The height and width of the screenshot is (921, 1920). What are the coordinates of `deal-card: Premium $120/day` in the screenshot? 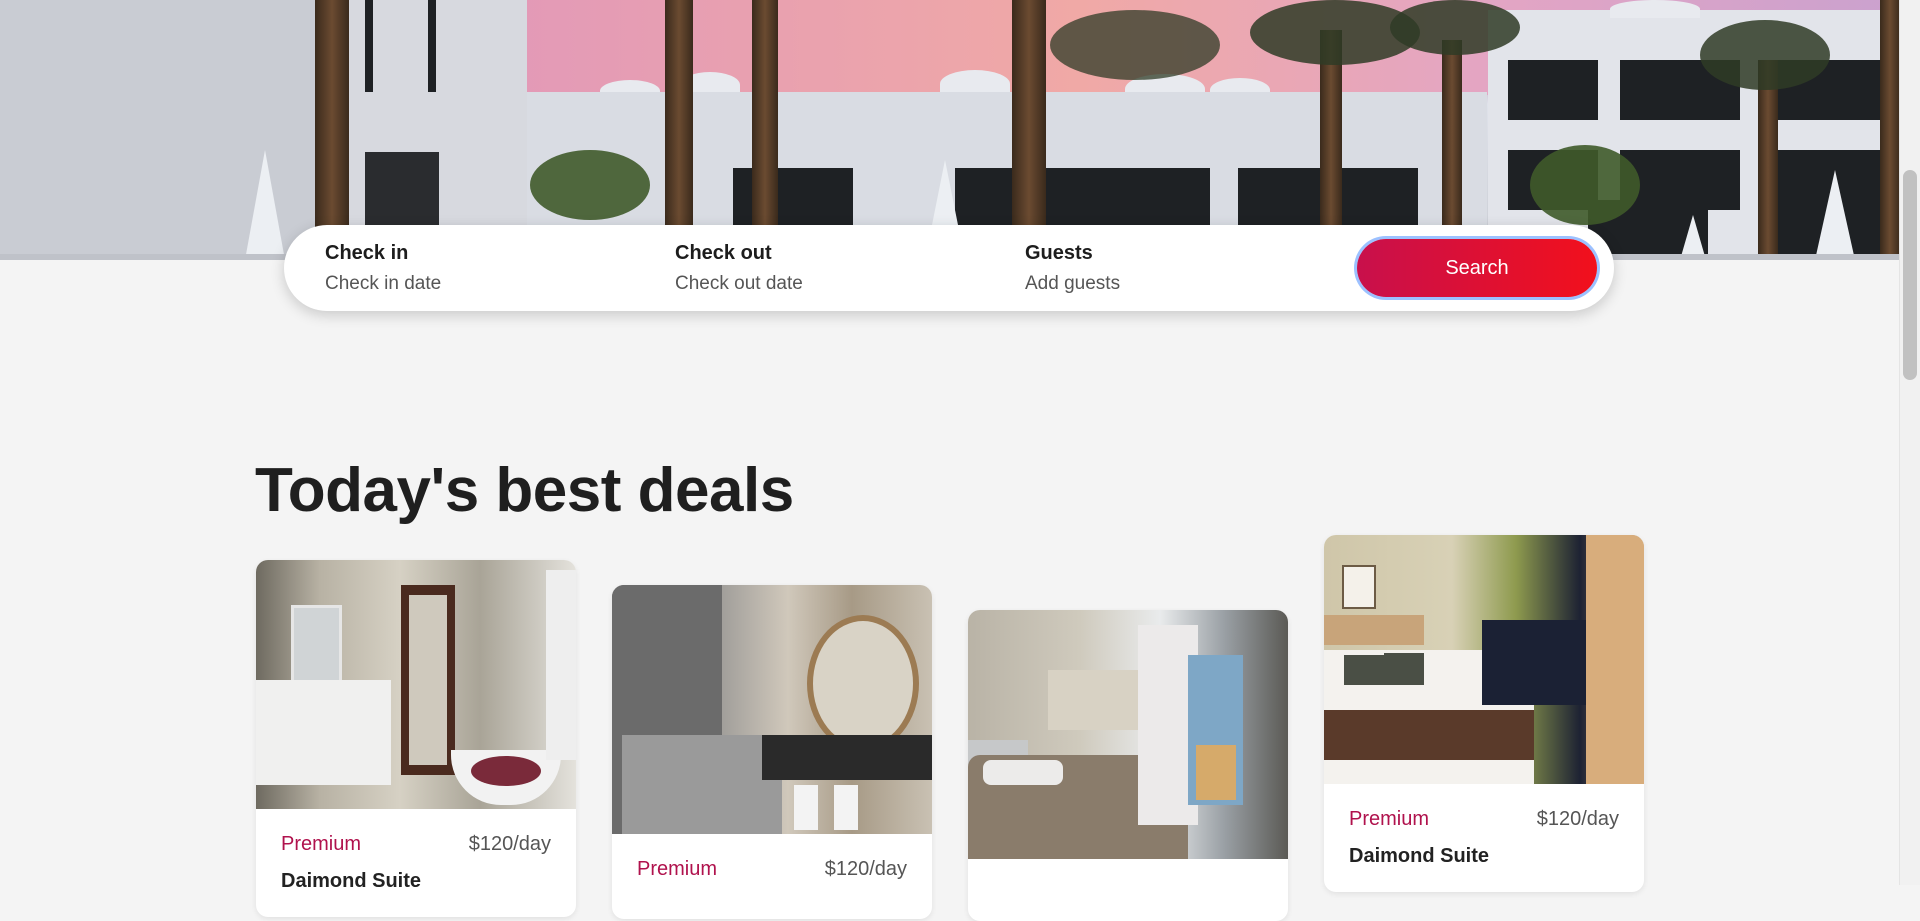 It's located at (772, 752).